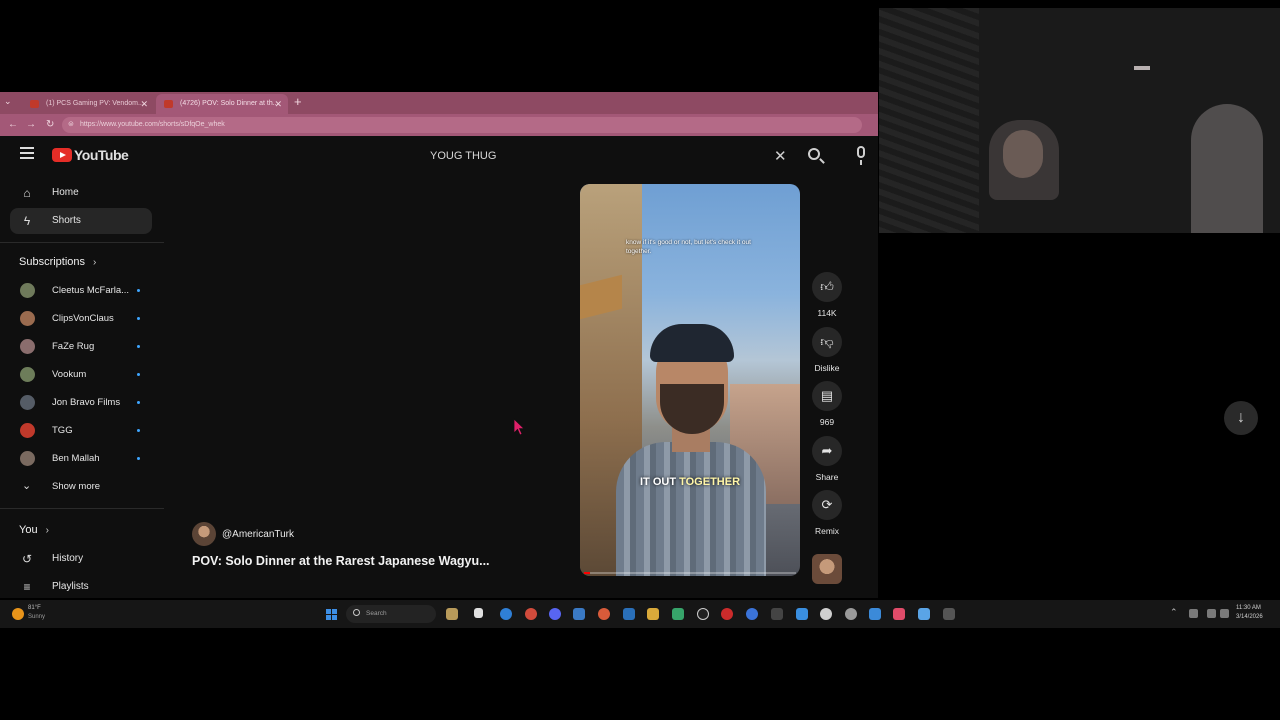 This screenshot has height=720, width=1280. I want to click on subscription-item: TGG, so click(81, 430).